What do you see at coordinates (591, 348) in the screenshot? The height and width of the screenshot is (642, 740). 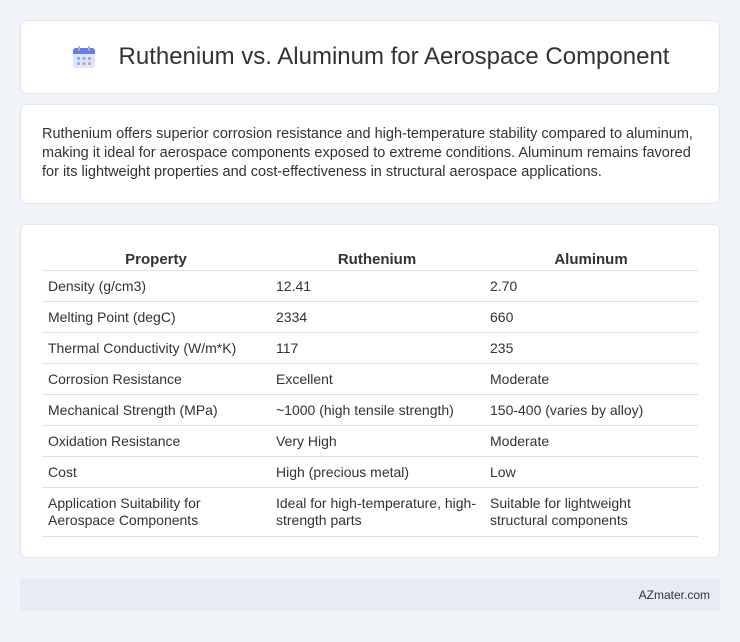 I see `cell-aluminum: 235` at bounding box center [591, 348].